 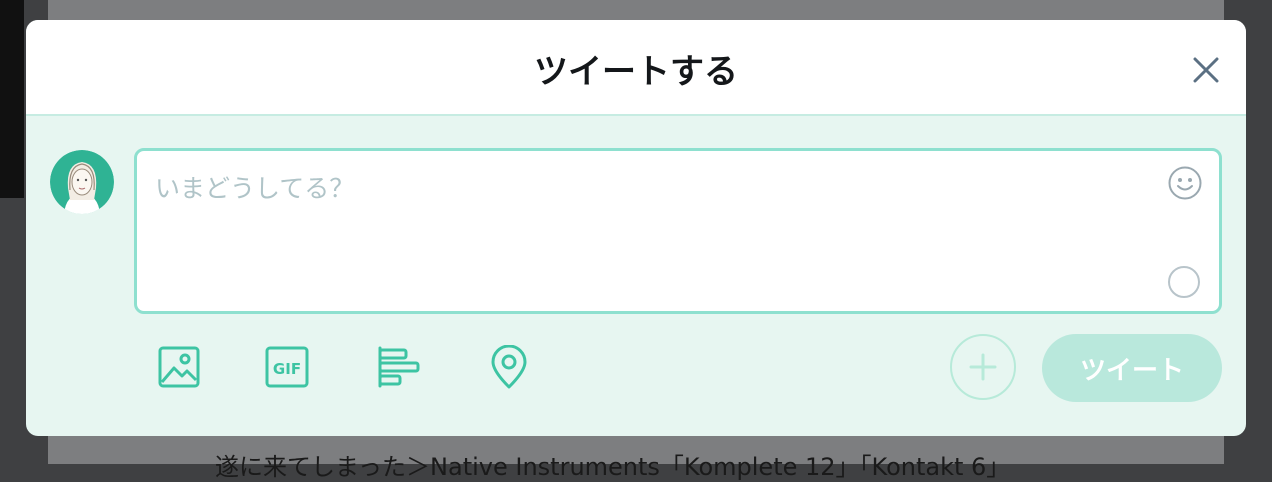 I want to click on tweet-button: ツイート, so click(x=1132, y=368).